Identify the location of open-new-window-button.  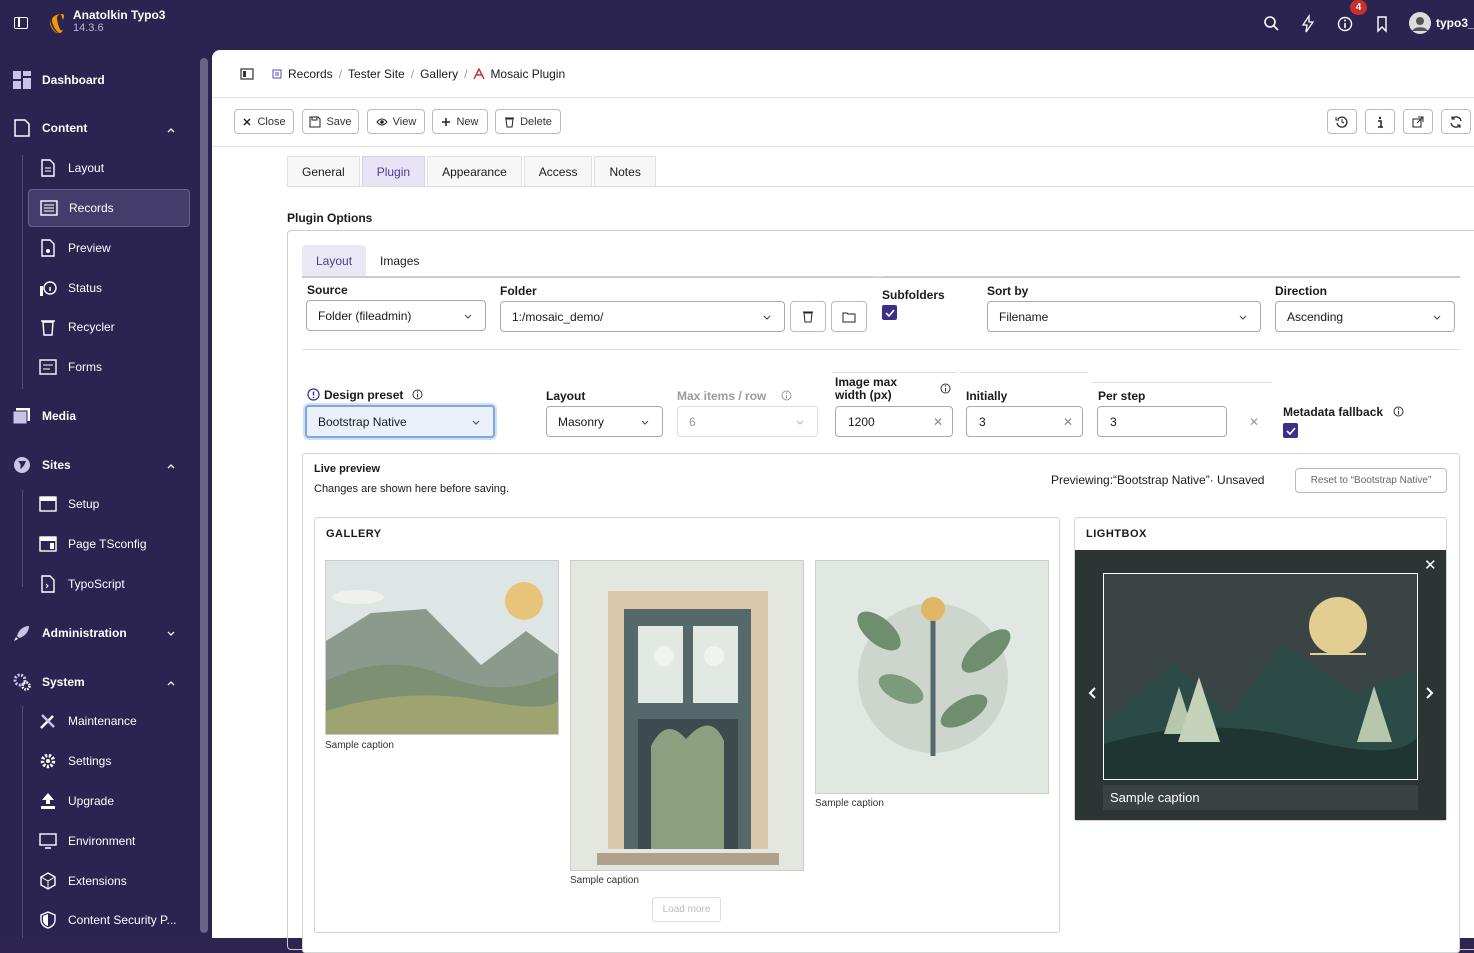
(1418, 121).